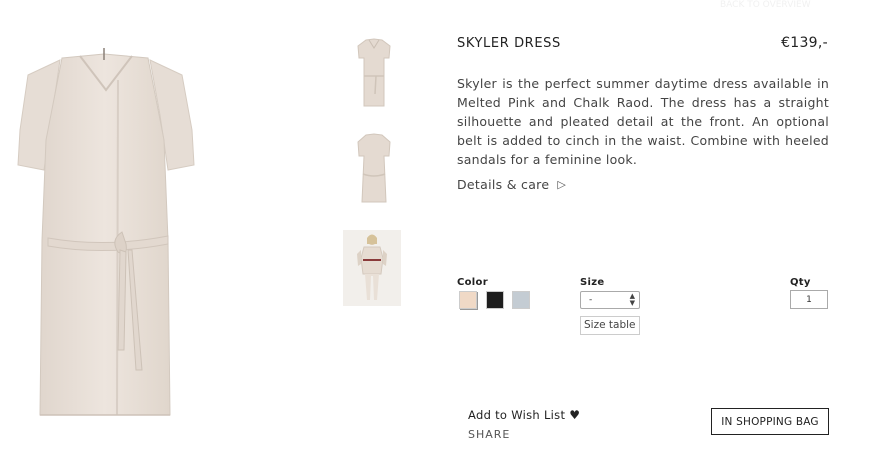 The image size is (871, 455). I want to click on back-link: BACK TO OVERVIEW, so click(780, 5).